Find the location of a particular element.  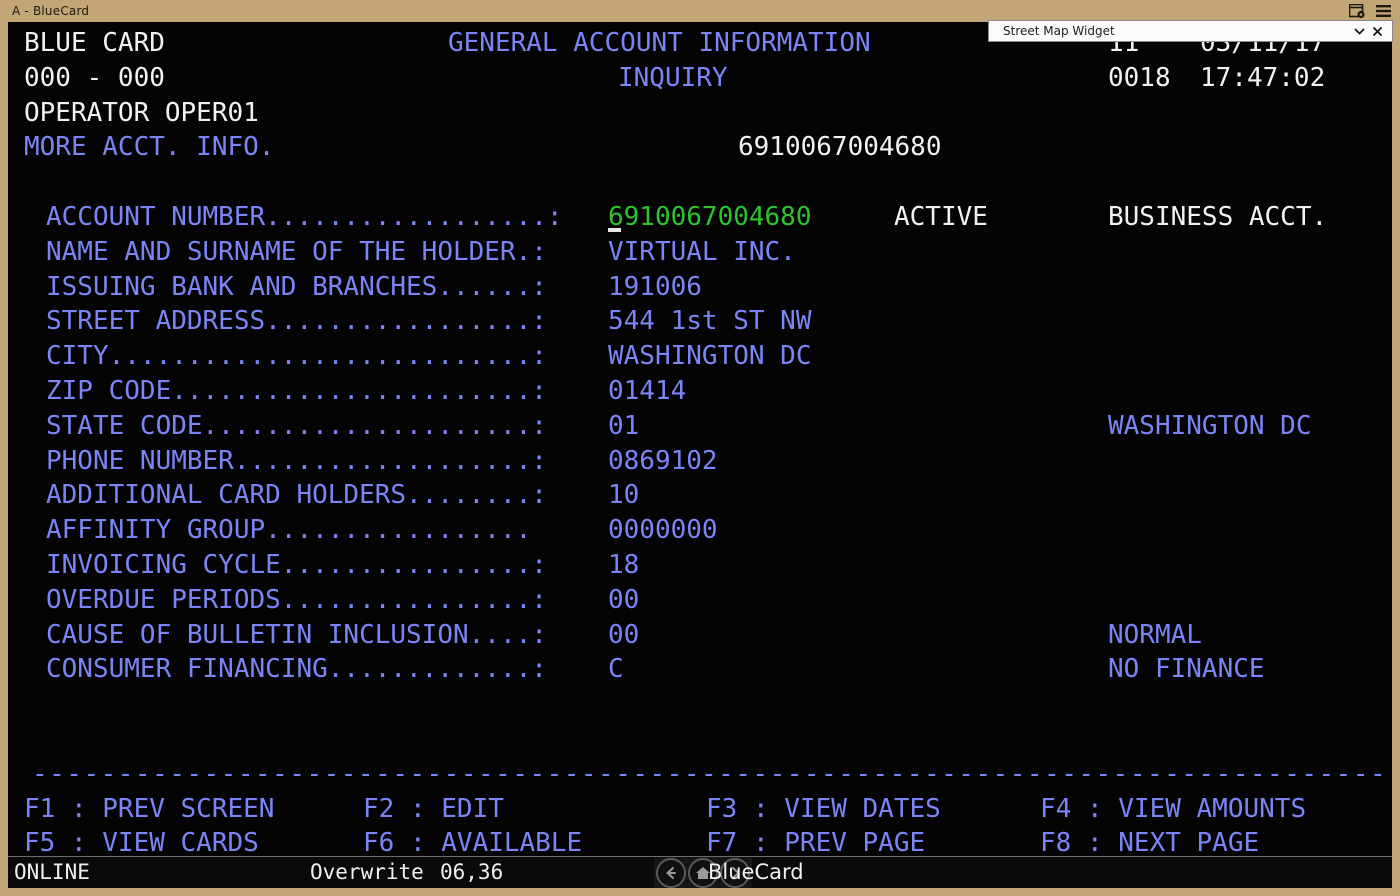

terminal-header-row-2: 000 - 000 INQUIRY 0018 17:47:02 is located at coordinates (700, 78).